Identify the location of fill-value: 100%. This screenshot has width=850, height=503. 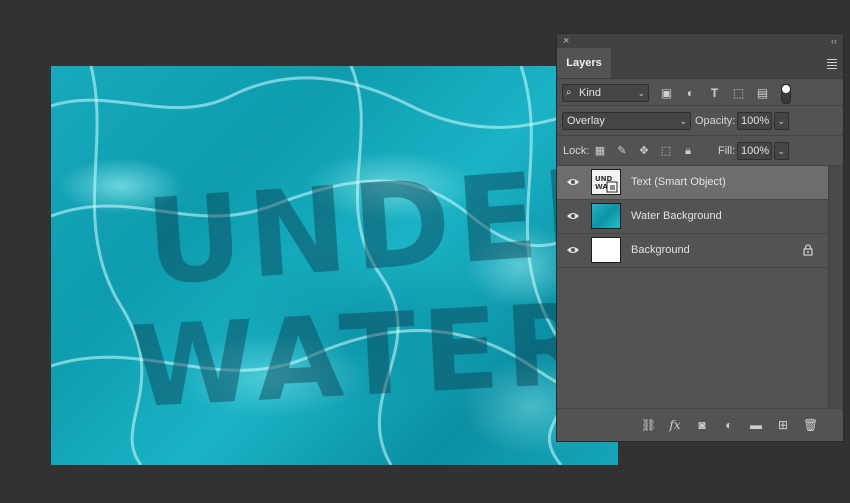
(755, 151).